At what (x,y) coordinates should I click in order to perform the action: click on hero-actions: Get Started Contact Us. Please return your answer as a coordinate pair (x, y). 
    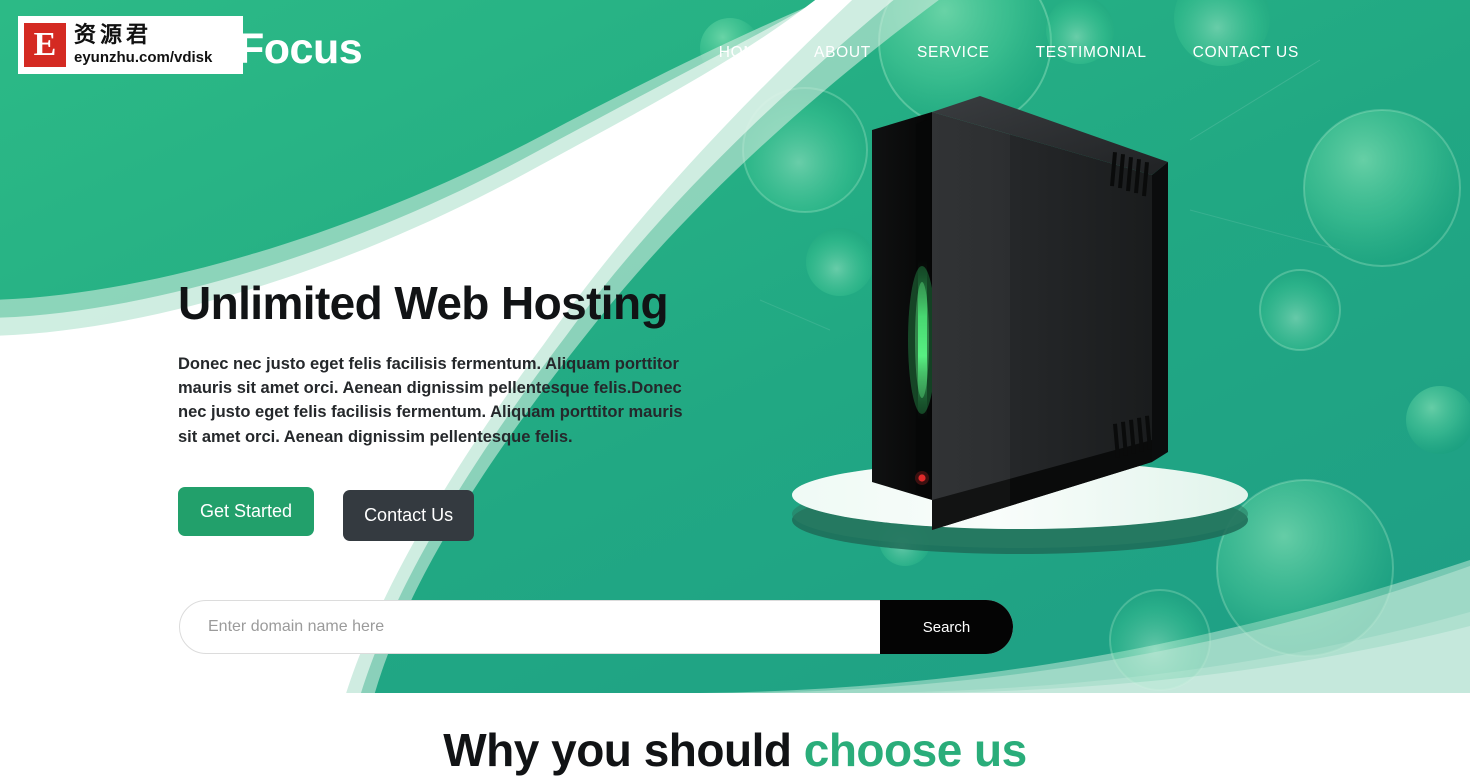
    Looking at the image, I should click on (458, 514).